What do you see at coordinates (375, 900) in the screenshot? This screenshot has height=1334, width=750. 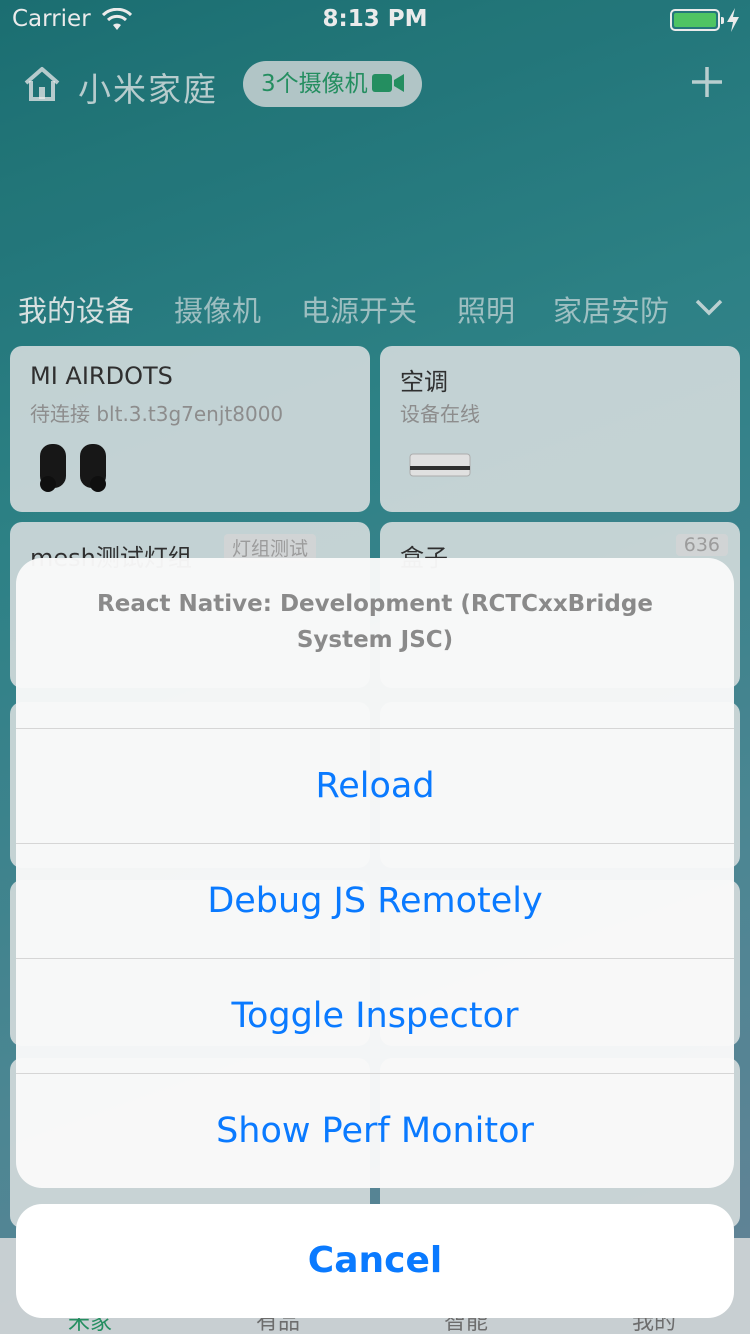 I see `debug-js-remotely-button: Debug JS Remotely` at bounding box center [375, 900].